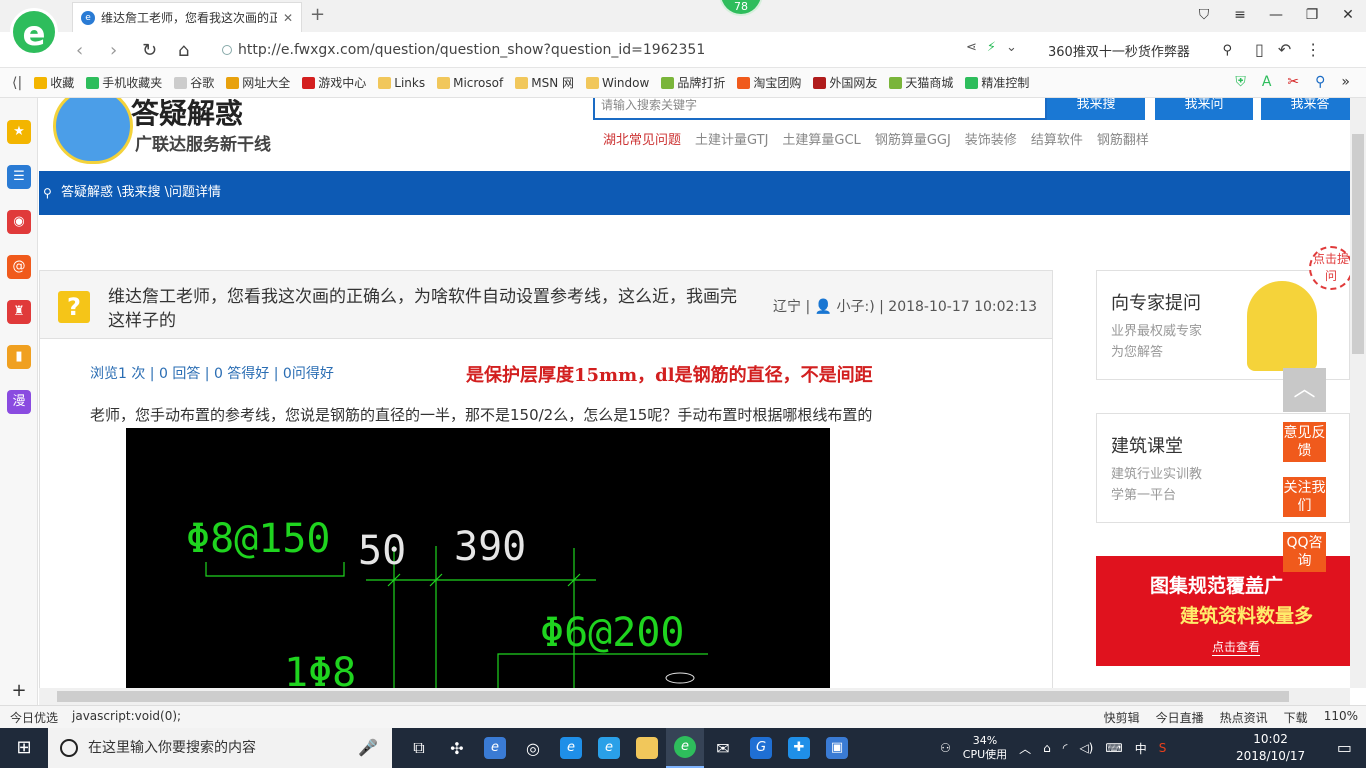 The image size is (1366, 768). Describe the element at coordinates (769, 82) in the screenshot. I see `bookmark-item: 淘宝团购` at that location.